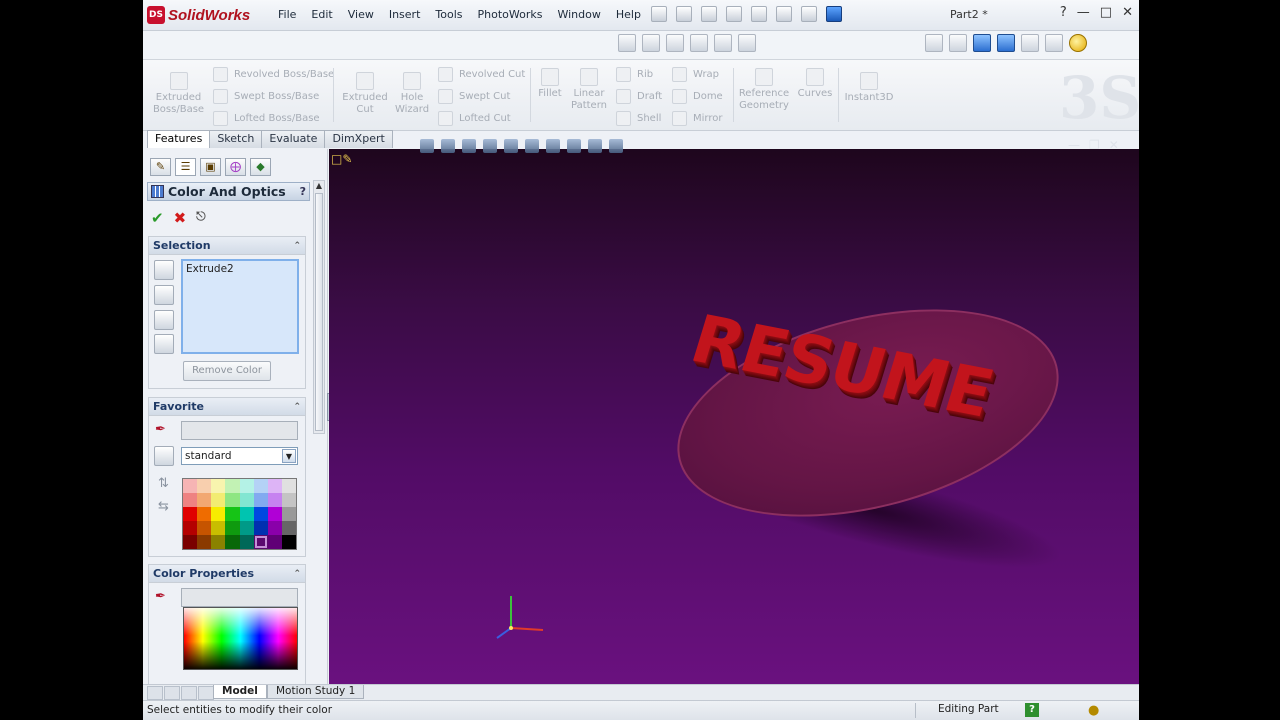 The image size is (1280, 720). Describe the element at coordinates (266, 118) in the screenshot. I see `lofted-boss-button: Lofted Boss/Base` at that location.